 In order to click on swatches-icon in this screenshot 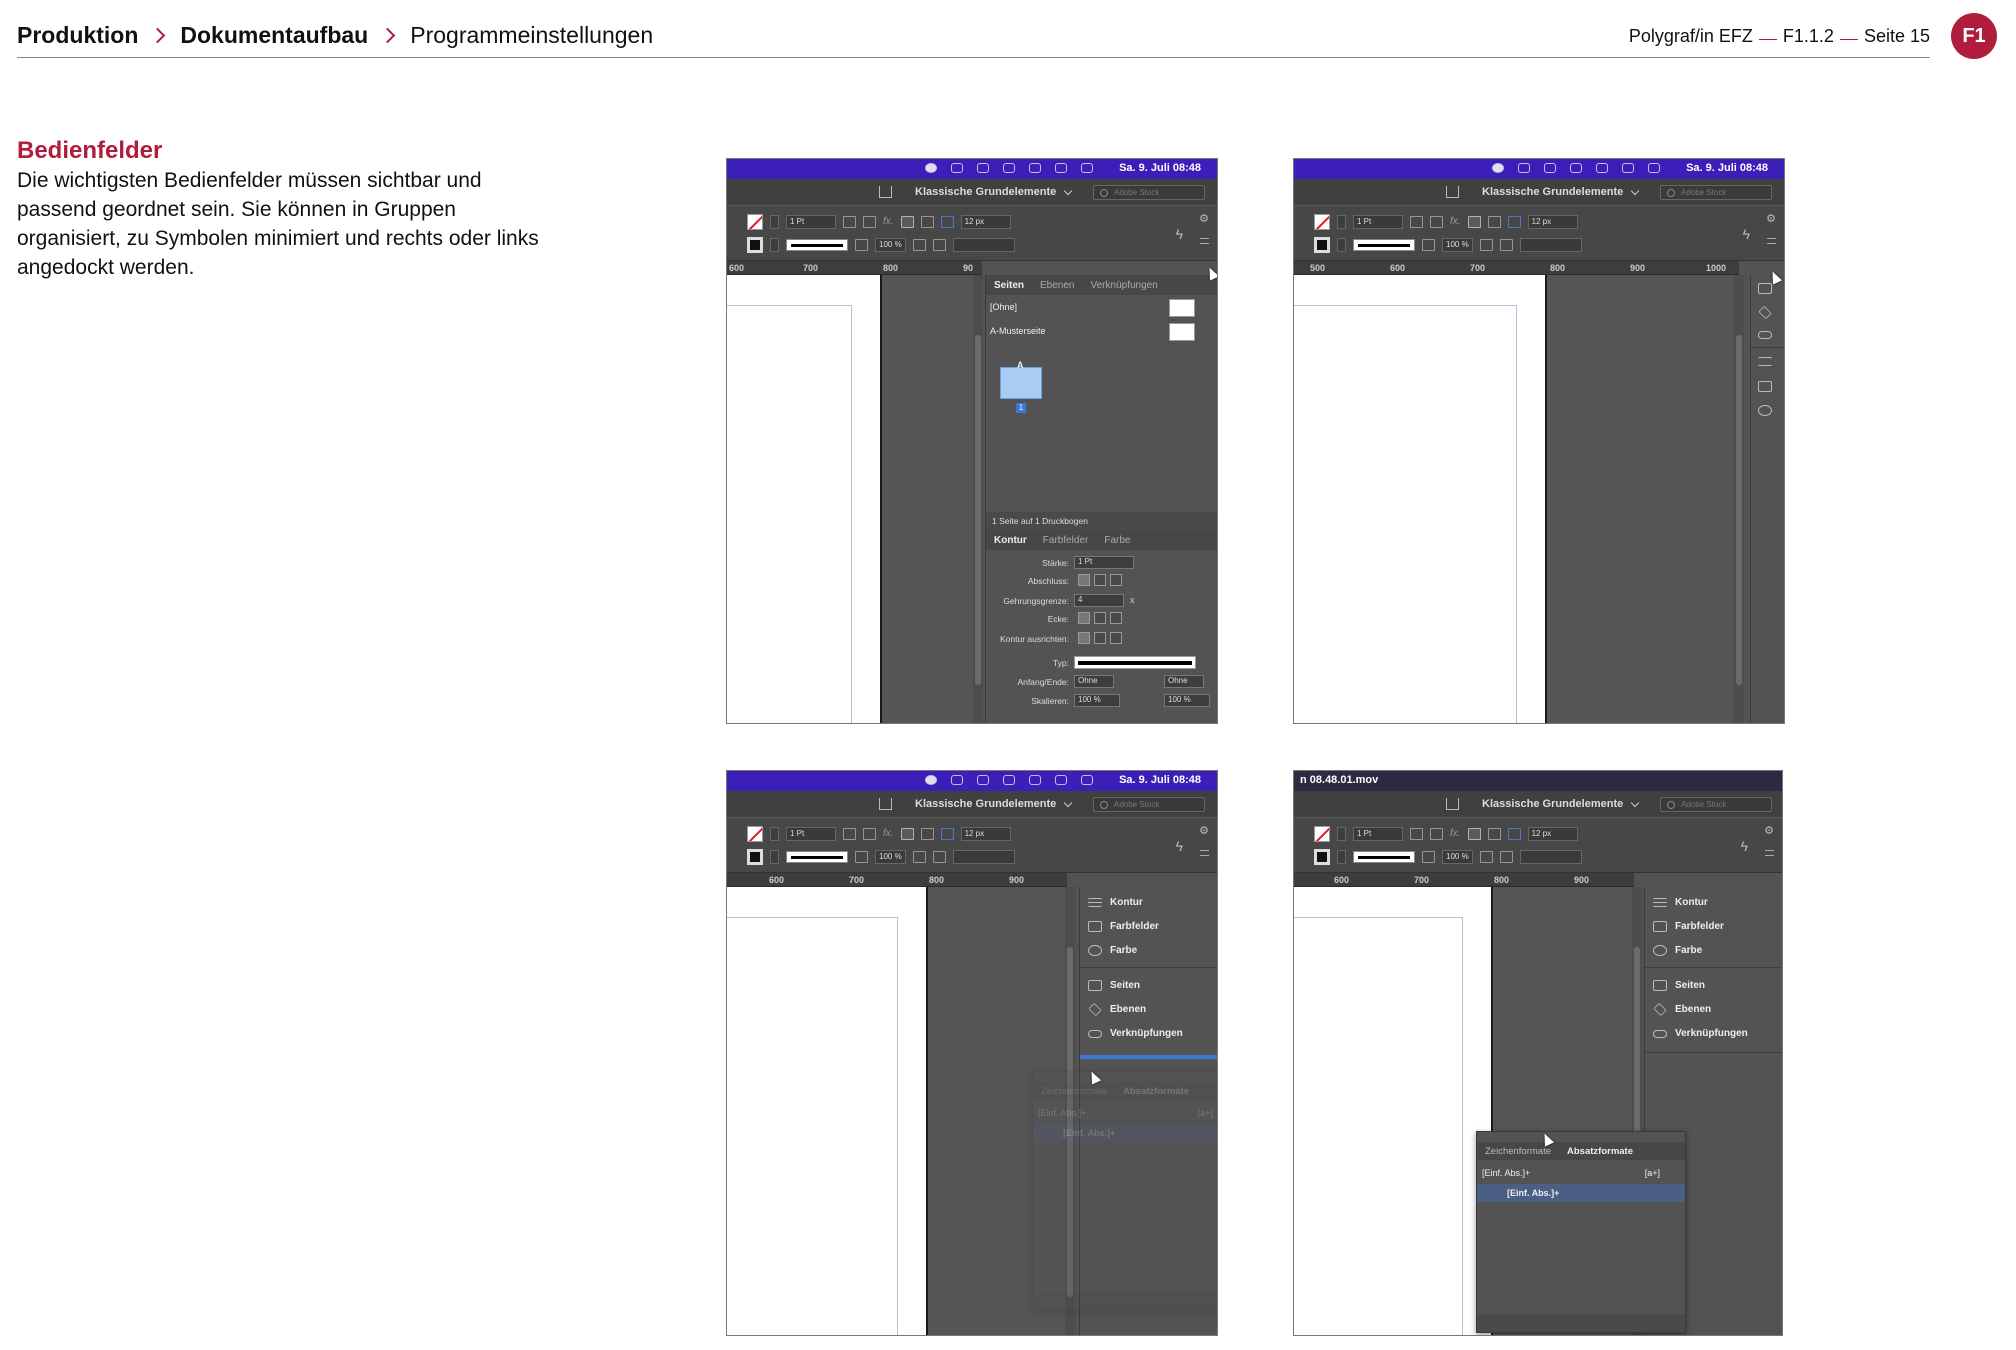, I will do `click(1765, 386)`.